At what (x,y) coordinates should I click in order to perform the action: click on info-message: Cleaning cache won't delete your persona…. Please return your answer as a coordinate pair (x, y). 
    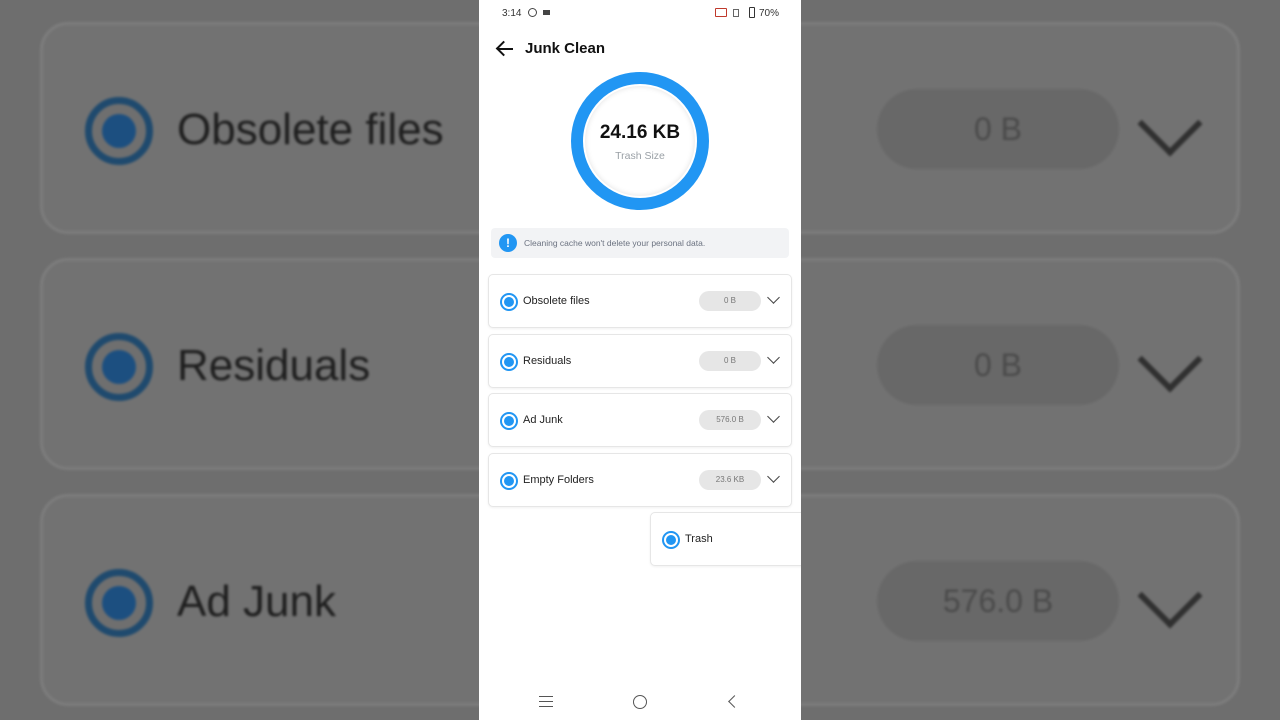
    Looking at the image, I should click on (615, 243).